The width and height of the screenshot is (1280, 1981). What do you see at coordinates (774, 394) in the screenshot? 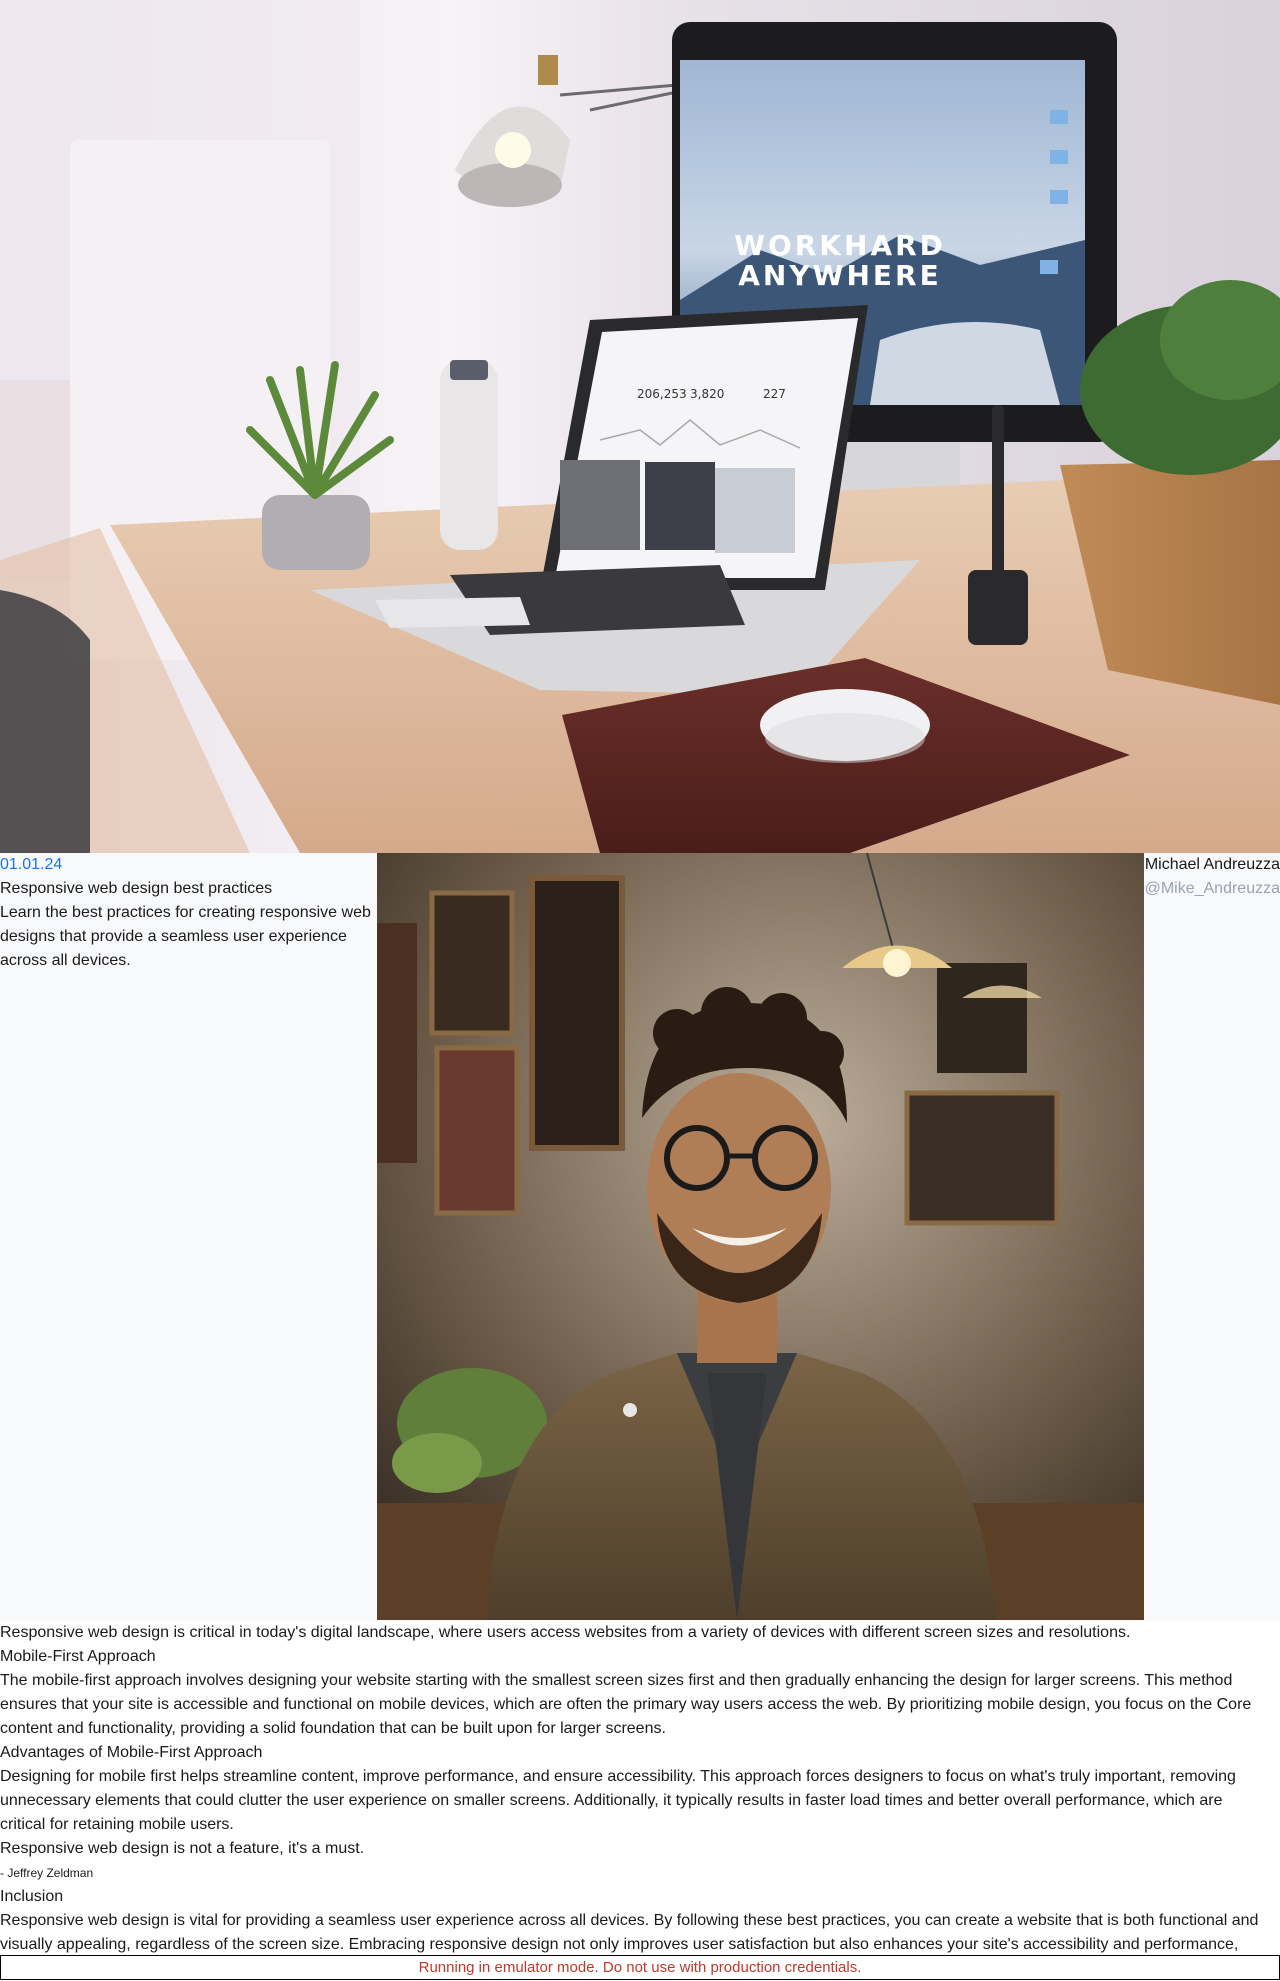
I see `laptop-stat-3: 227` at bounding box center [774, 394].